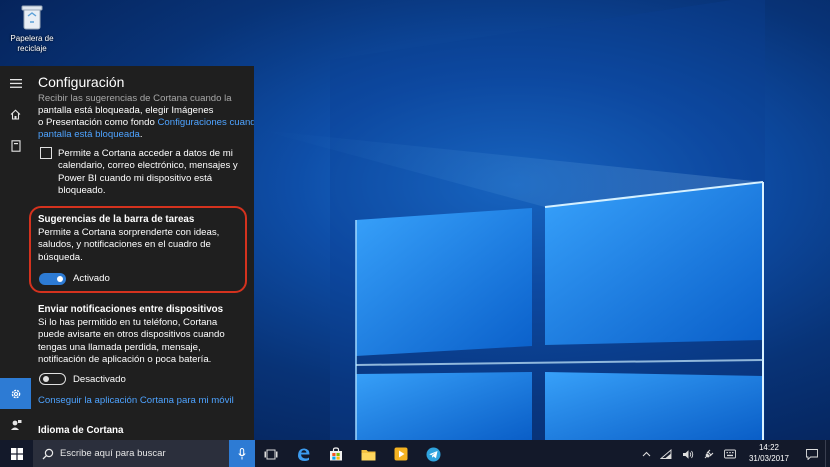 This screenshot has width=830, height=467. I want to click on telegram-button, so click(433, 454).